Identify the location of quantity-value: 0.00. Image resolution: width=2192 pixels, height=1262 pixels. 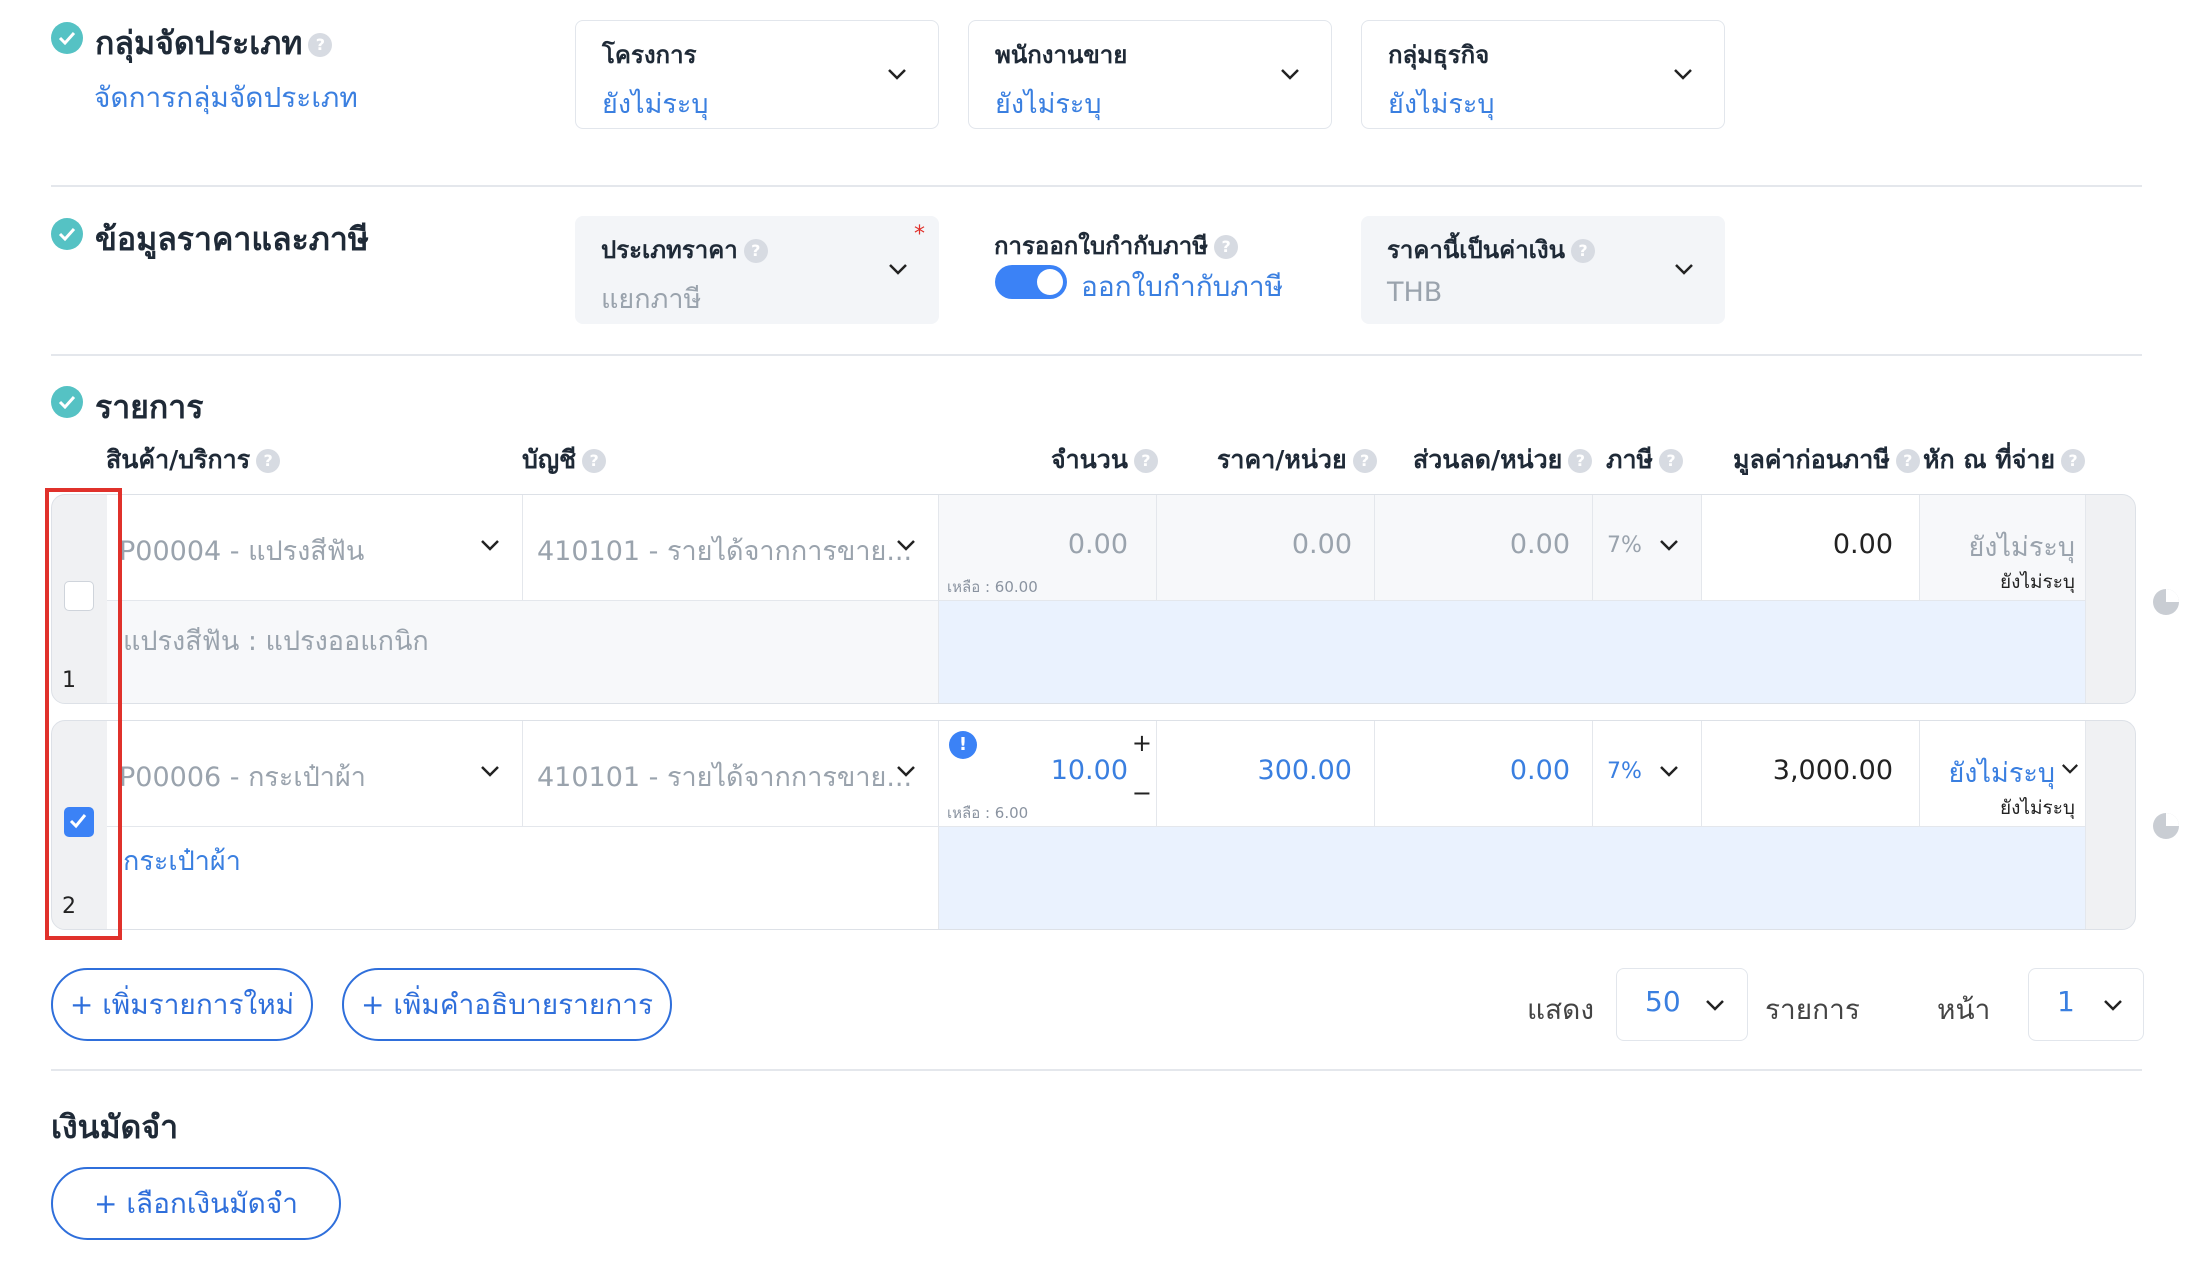
(1097, 544).